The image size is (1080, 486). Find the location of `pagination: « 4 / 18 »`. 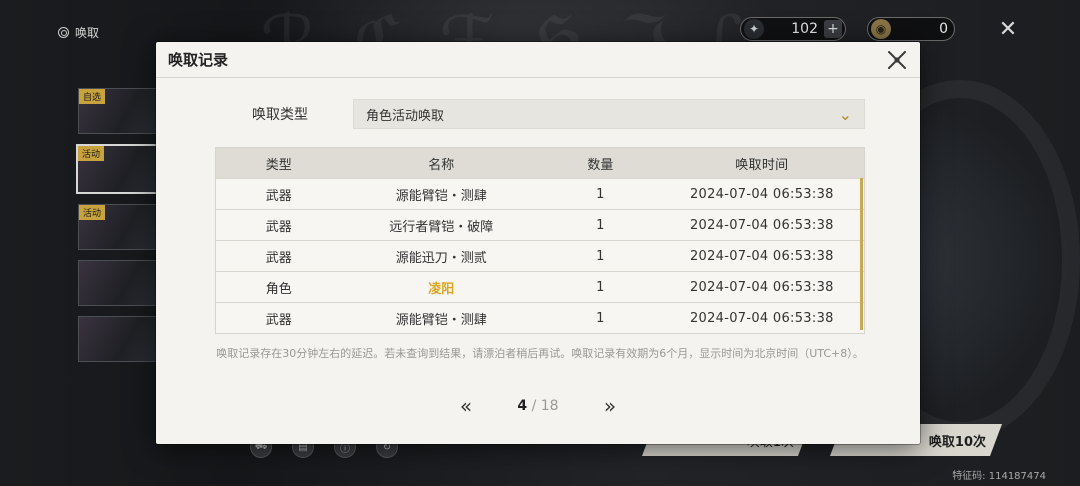

pagination: « 4 / 18 » is located at coordinates (538, 406).